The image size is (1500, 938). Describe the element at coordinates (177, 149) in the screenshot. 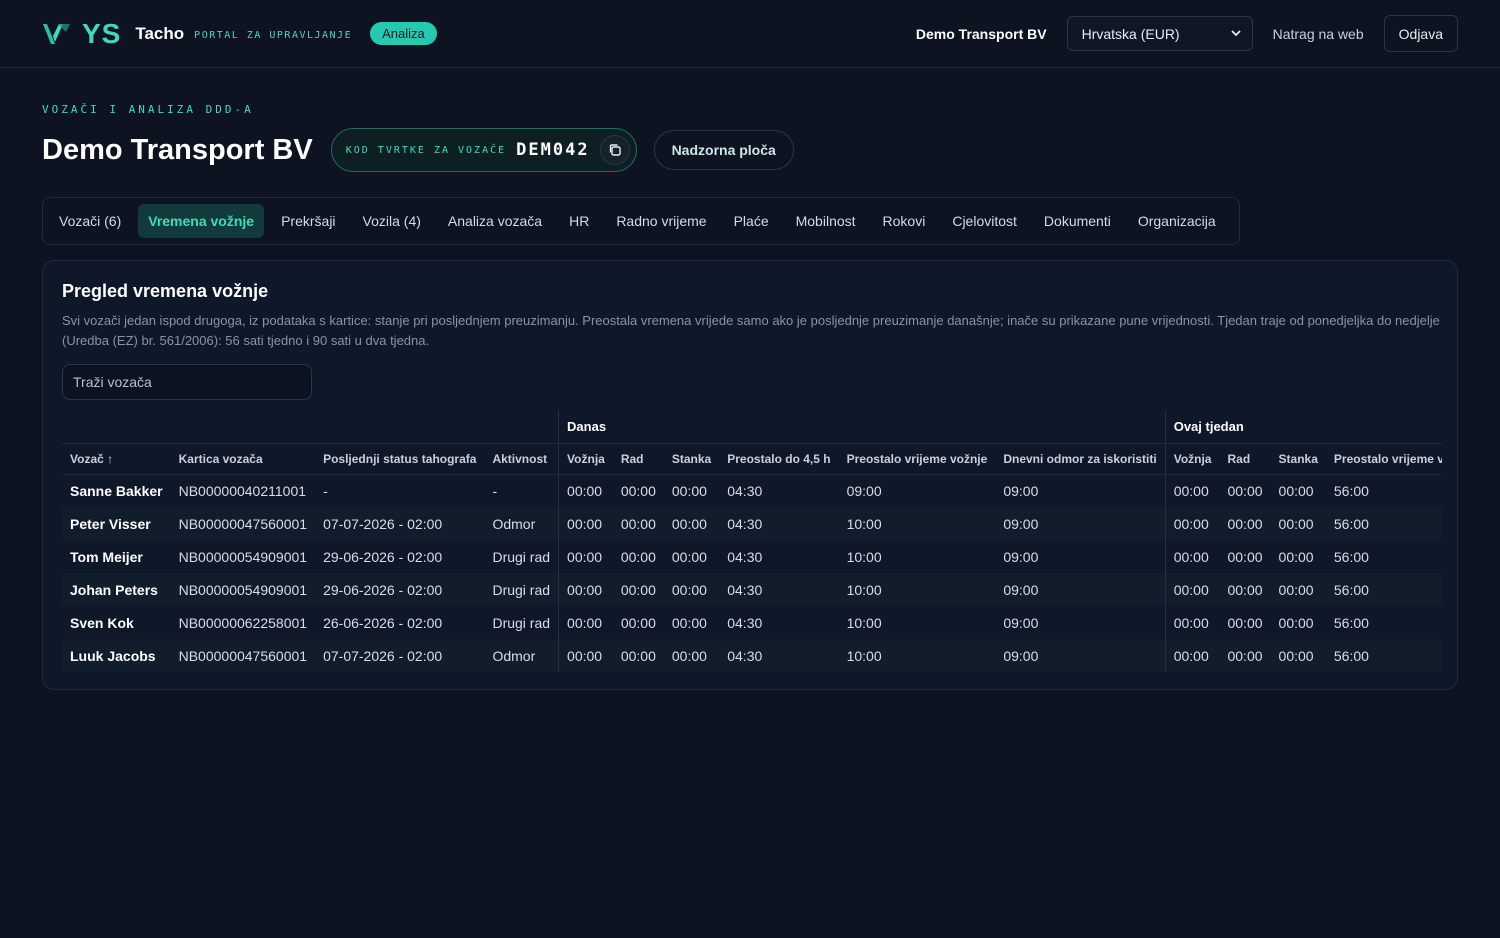

I see `page-title: Demo Transport BV` at that location.